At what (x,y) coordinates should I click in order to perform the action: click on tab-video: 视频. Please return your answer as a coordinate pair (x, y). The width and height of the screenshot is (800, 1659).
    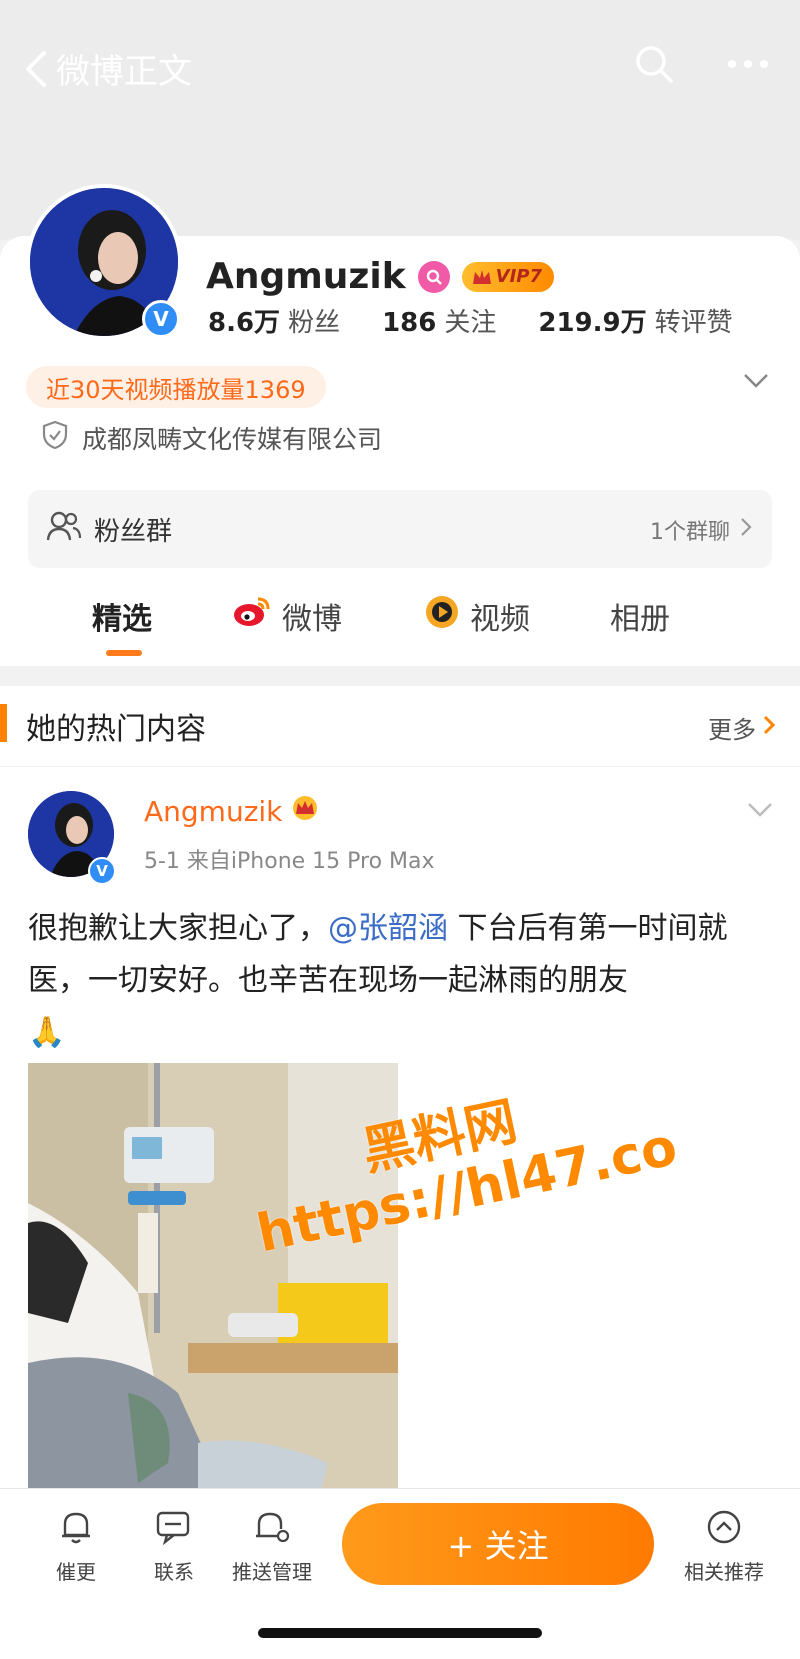
    Looking at the image, I should click on (477, 616).